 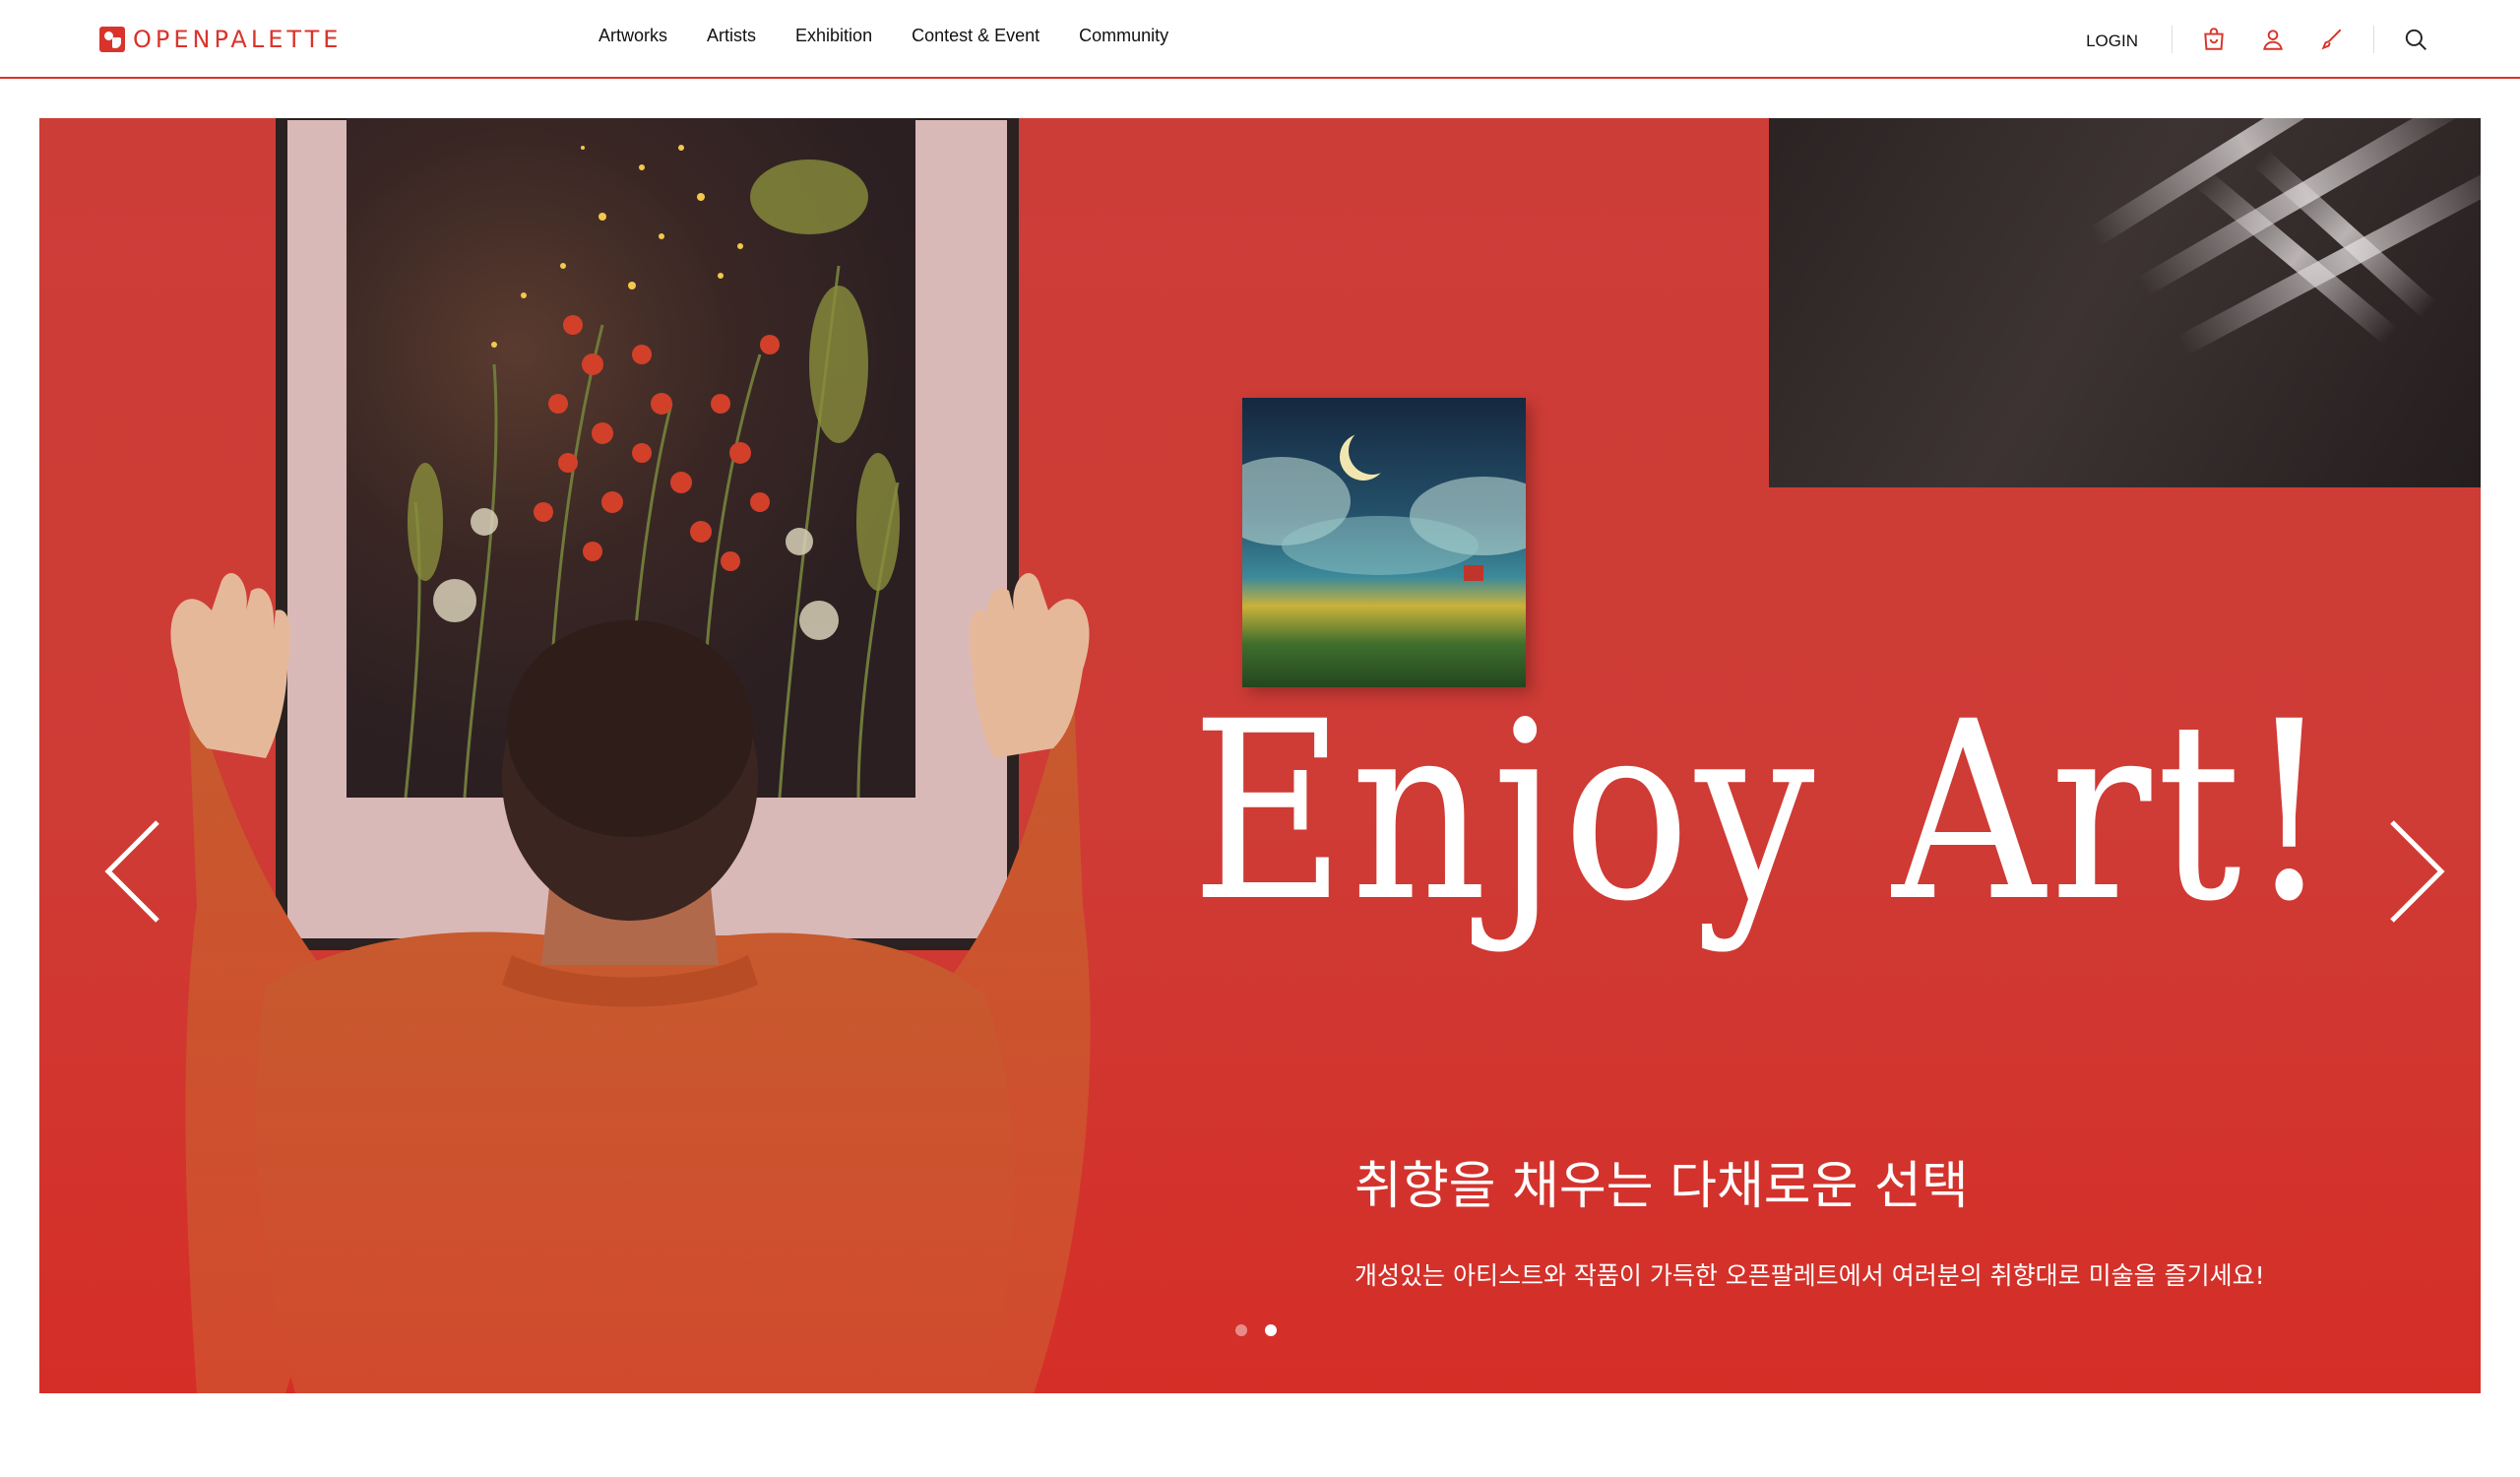 What do you see at coordinates (238, 39) in the screenshot?
I see `logo-text: OPENPALETTE` at bounding box center [238, 39].